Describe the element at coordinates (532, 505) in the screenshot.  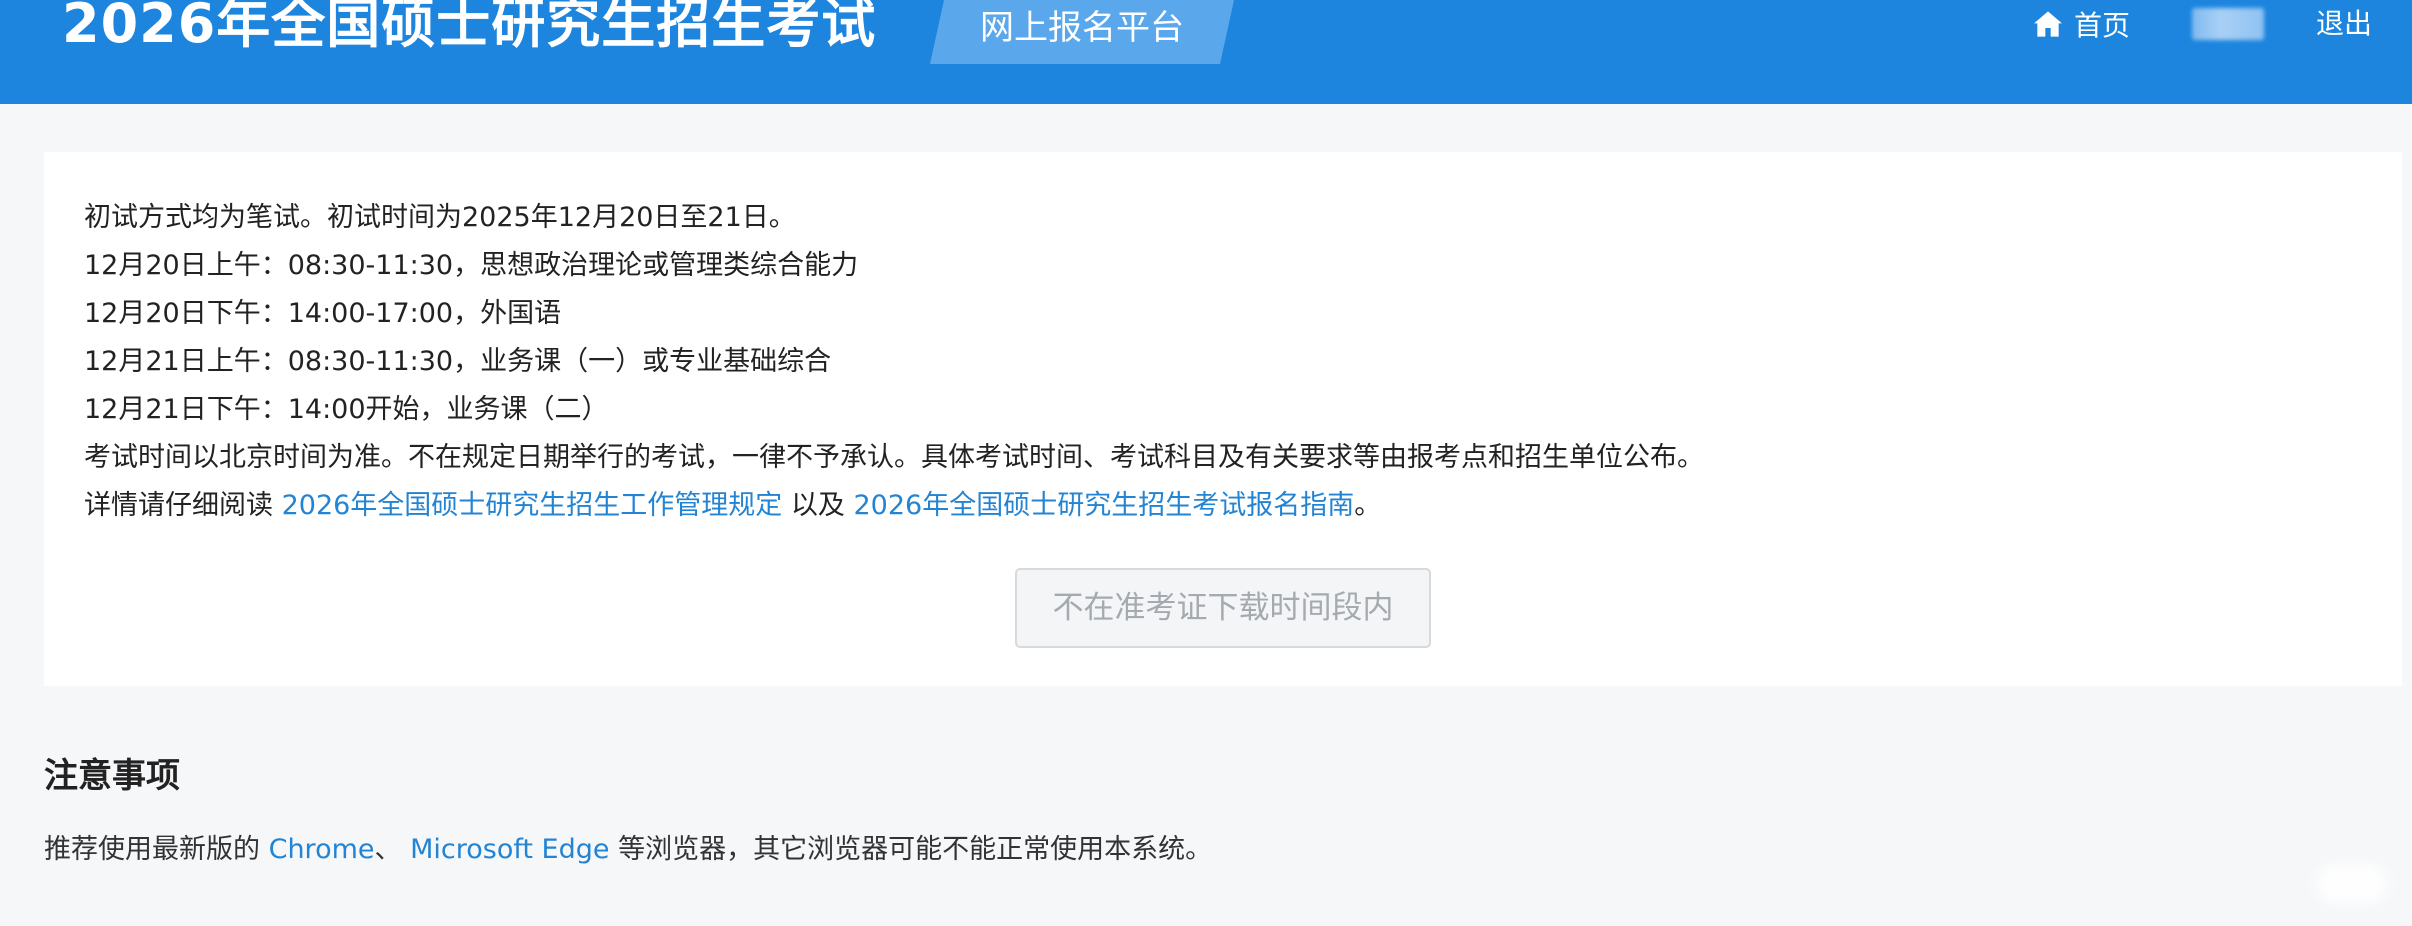
I see `regulation-link: 2026年全国硕士研究生招生工作管理规定` at that location.